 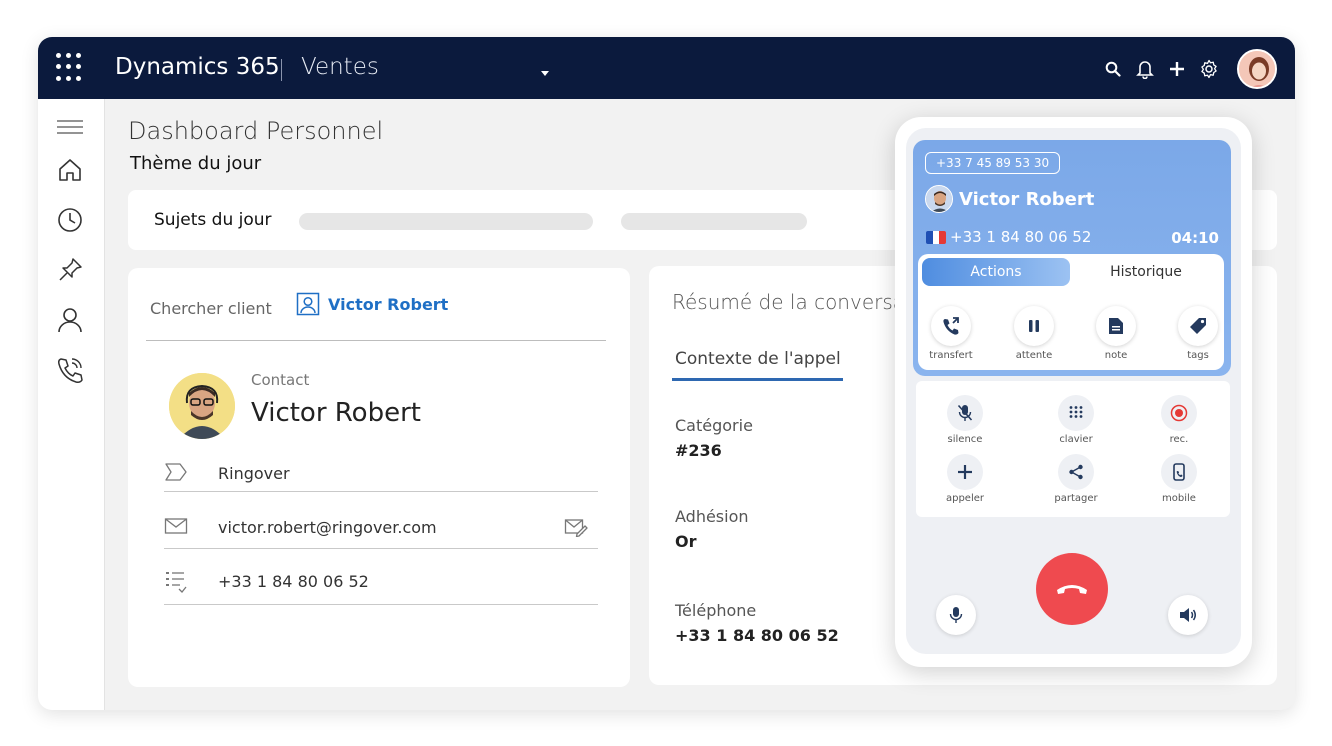 I want to click on page-subtitle: Thème du jour, so click(x=196, y=163).